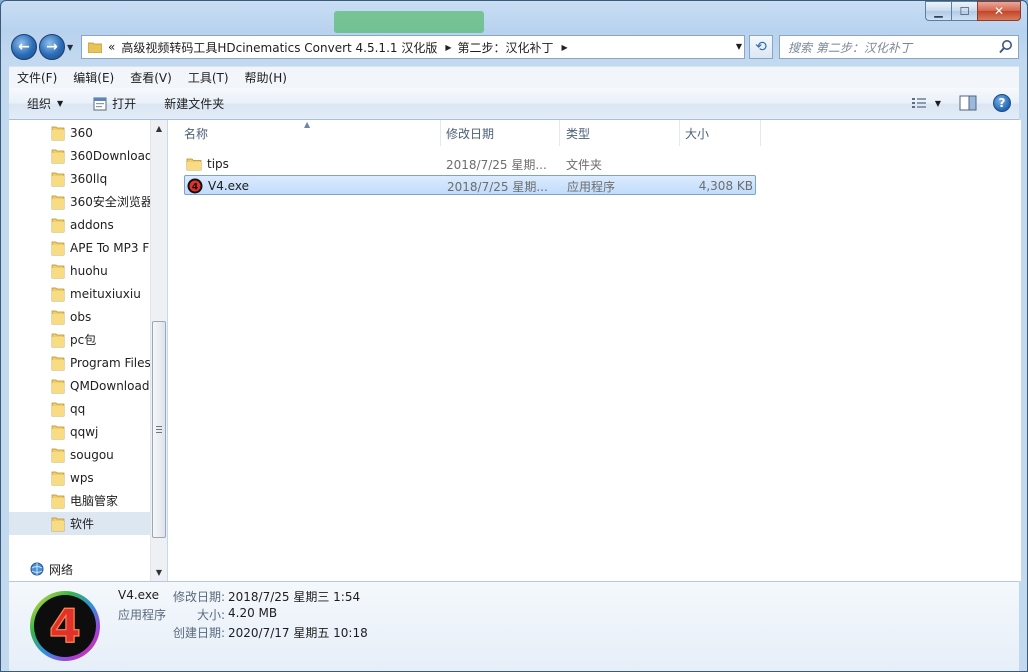 The width and height of the screenshot is (1028, 672). What do you see at coordinates (208, 77) in the screenshot?
I see `menu-tools: 工具(T)` at bounding box center [208, 77].